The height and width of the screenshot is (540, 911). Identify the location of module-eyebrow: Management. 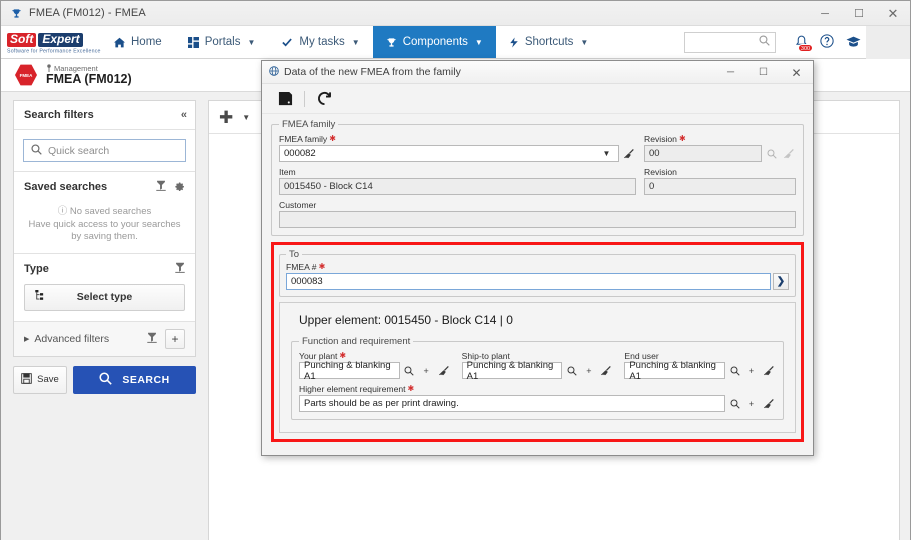
(76, 68).